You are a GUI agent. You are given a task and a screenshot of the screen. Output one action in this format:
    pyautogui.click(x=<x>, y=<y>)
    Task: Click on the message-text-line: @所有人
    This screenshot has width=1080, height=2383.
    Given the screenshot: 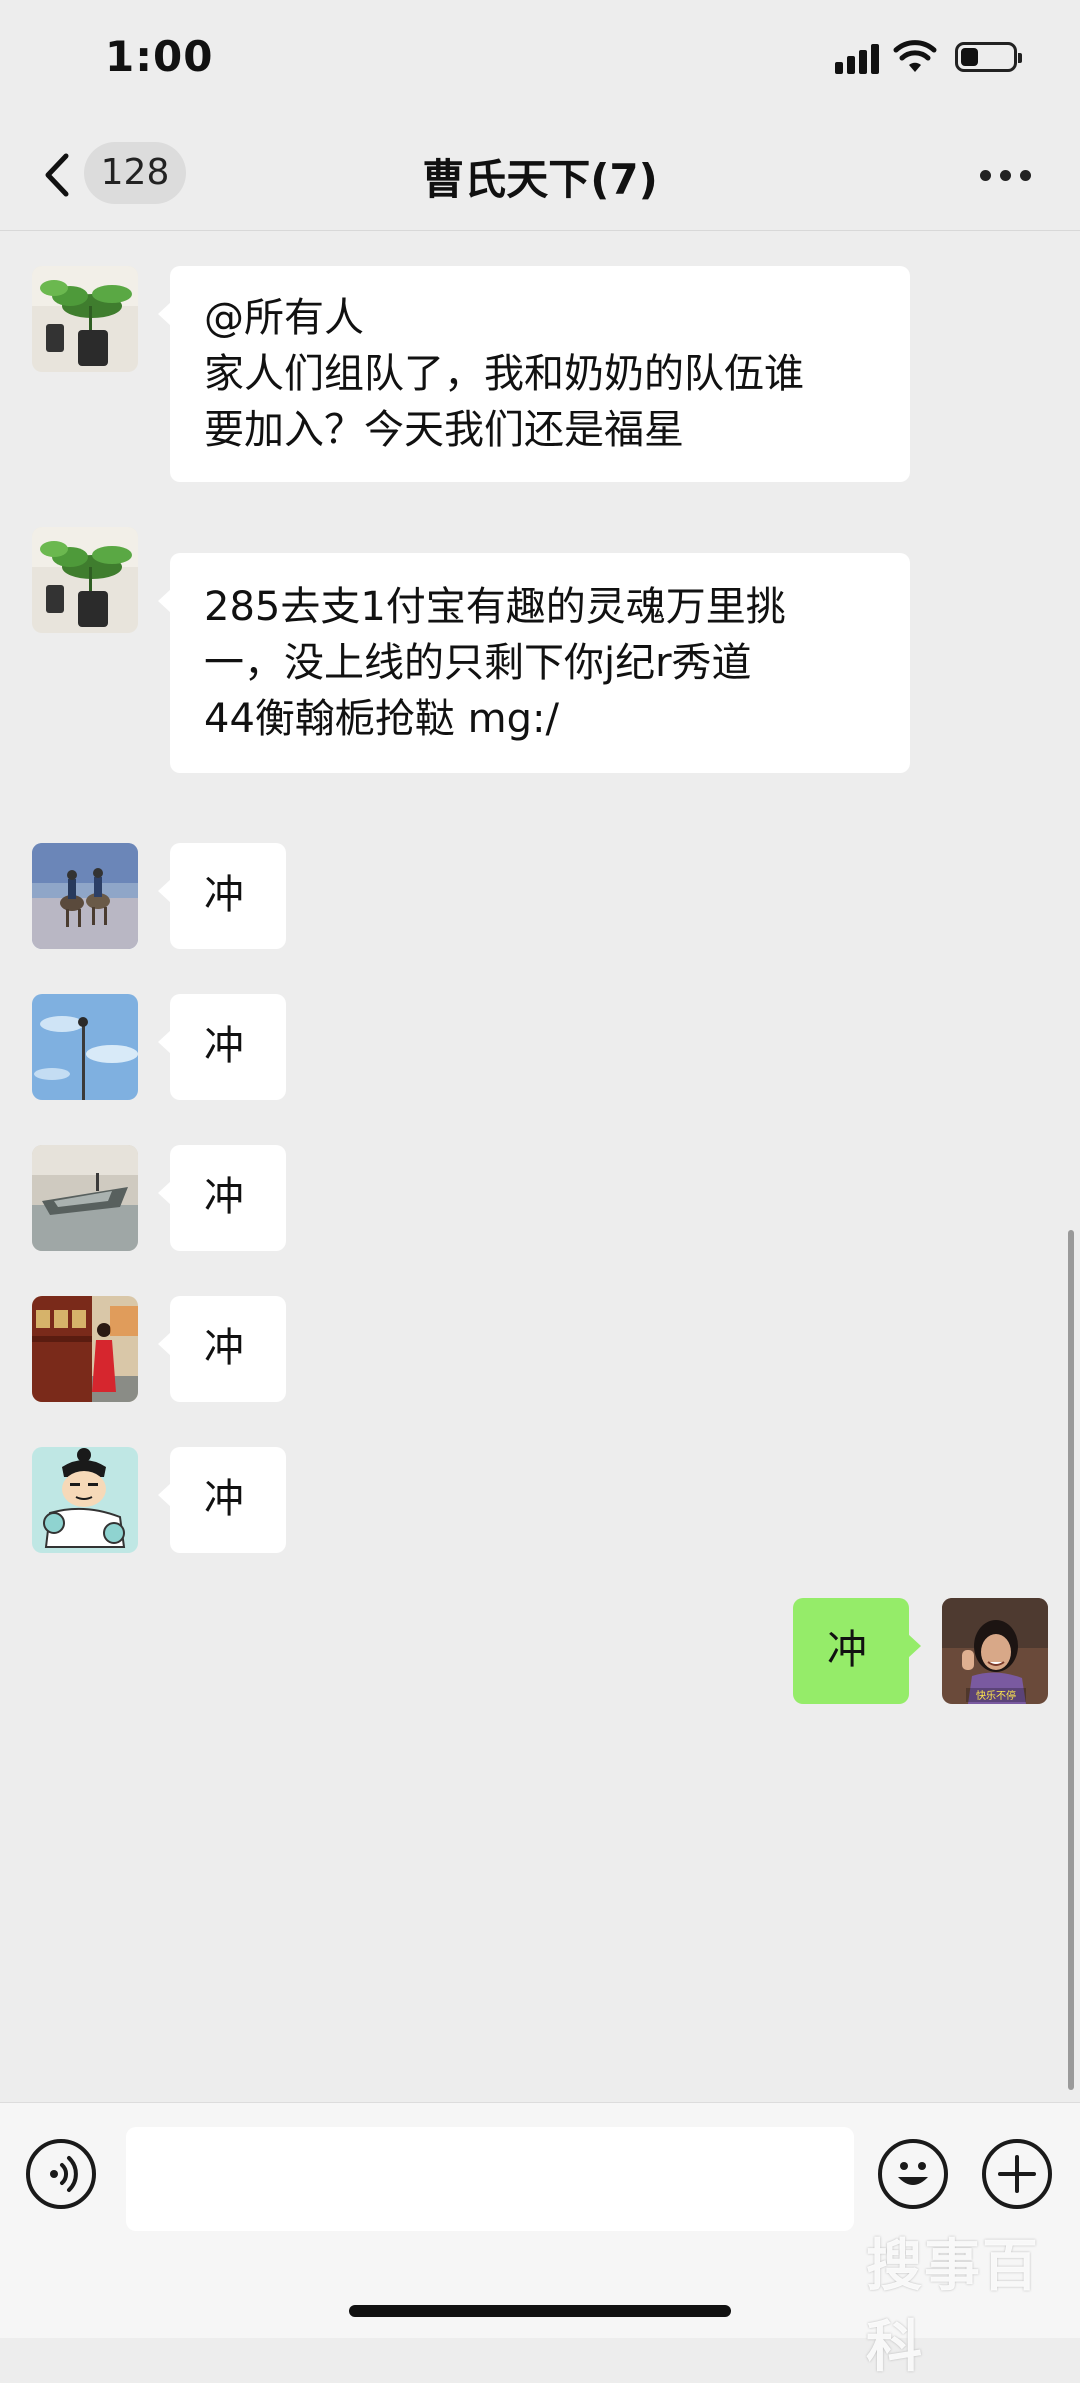 What is the action you would take?
    pyautogui.click(x=284, y=318)
    